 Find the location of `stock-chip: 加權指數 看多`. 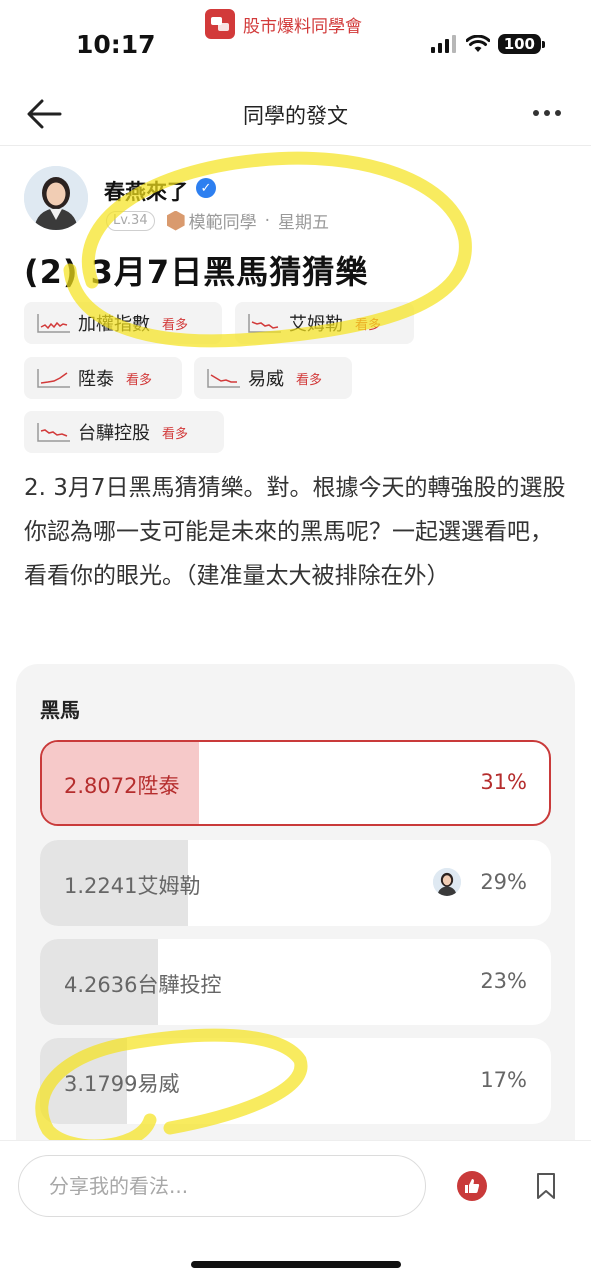

stock-chip: 加權指數 看多 is located at coordinates (123, 323).